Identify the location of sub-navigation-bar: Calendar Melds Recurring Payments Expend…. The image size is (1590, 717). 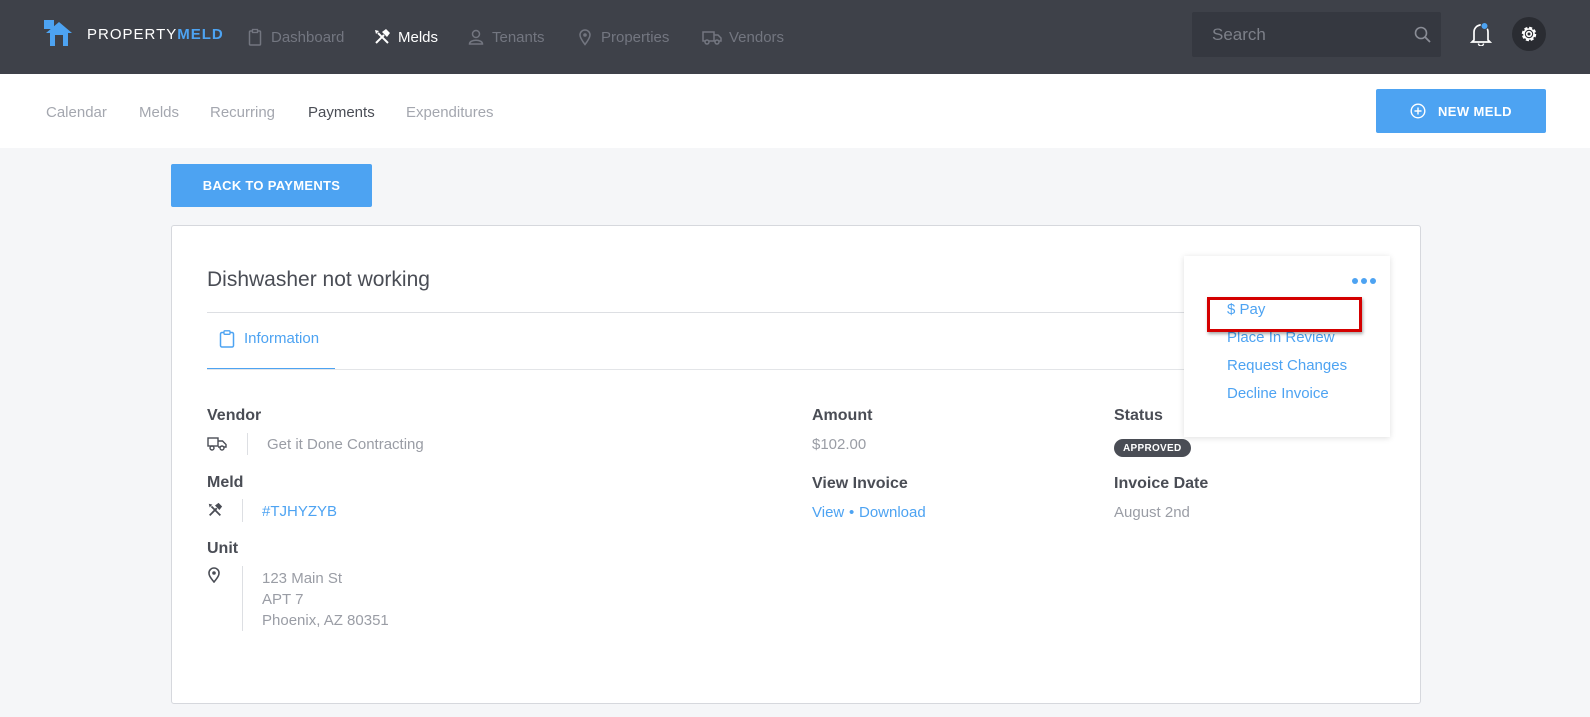
(795, 111).